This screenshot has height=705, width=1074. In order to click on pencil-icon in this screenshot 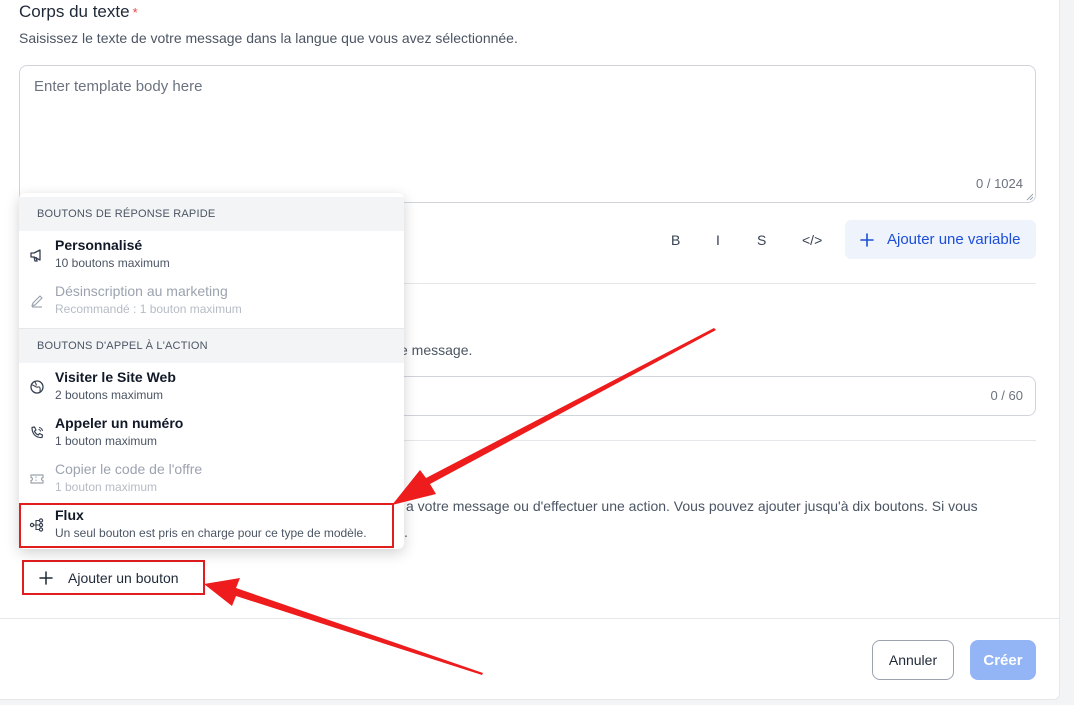, I will do `click(37, 301)`.